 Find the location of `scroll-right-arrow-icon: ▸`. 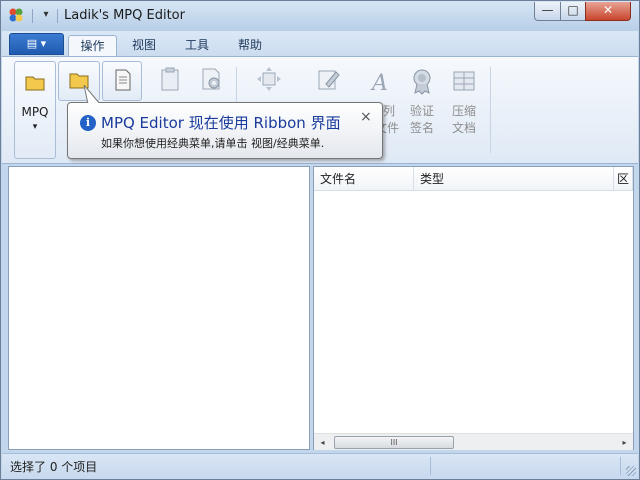

scroll-right-arrow-icon: ▸ is located at coordinates (624, 442).